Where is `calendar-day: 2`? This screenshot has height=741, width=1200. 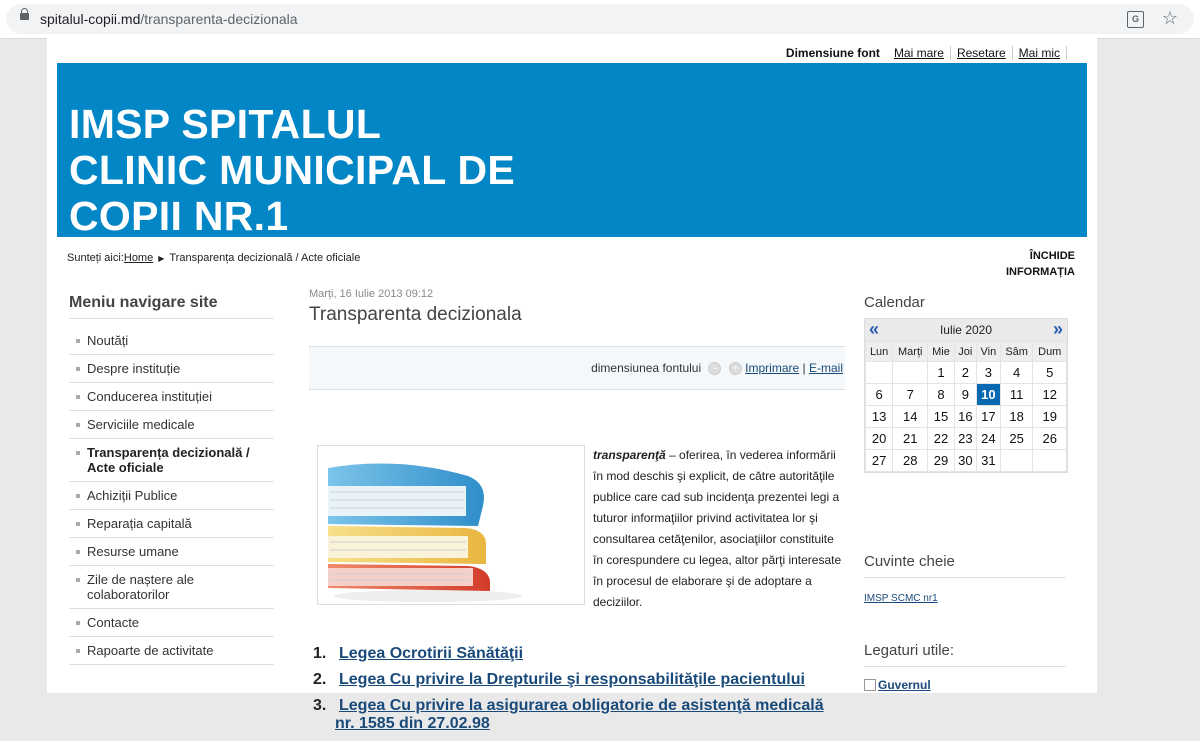
calendar-day: 2 is located at coordinates (965, 372).